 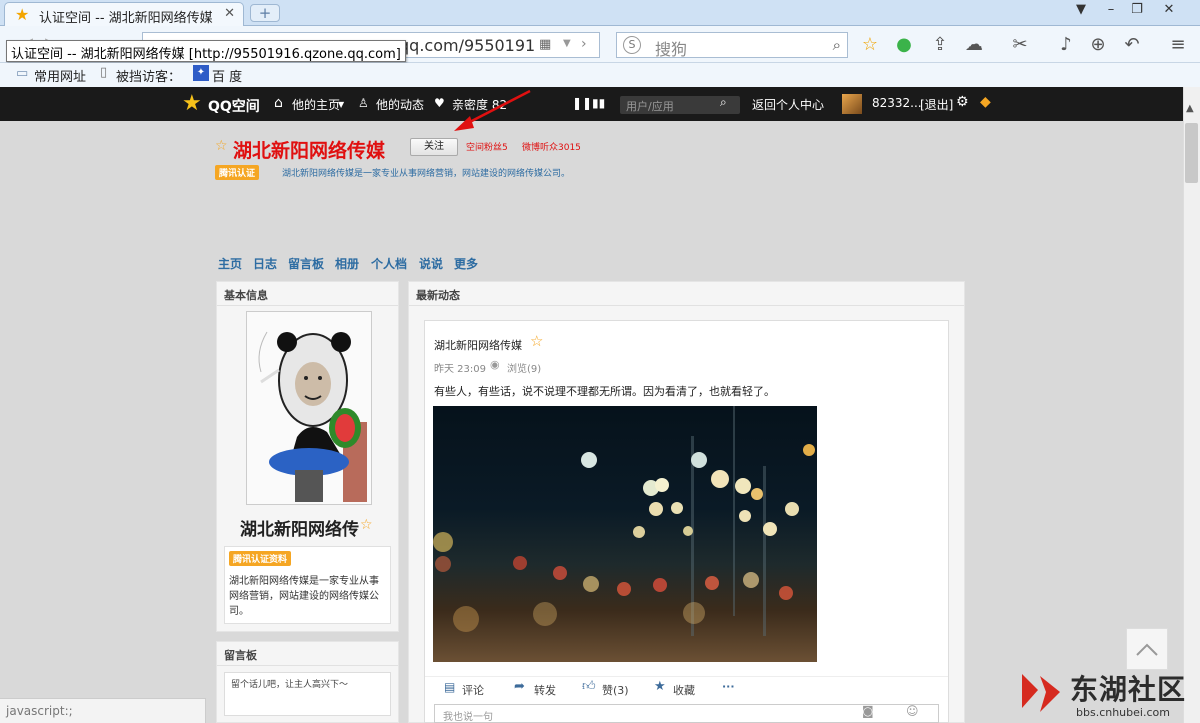 What do you see at coordinates (389, 263) in the screenshot?
I see `nav-profile: 个人档` at bounding box center [389, 263].